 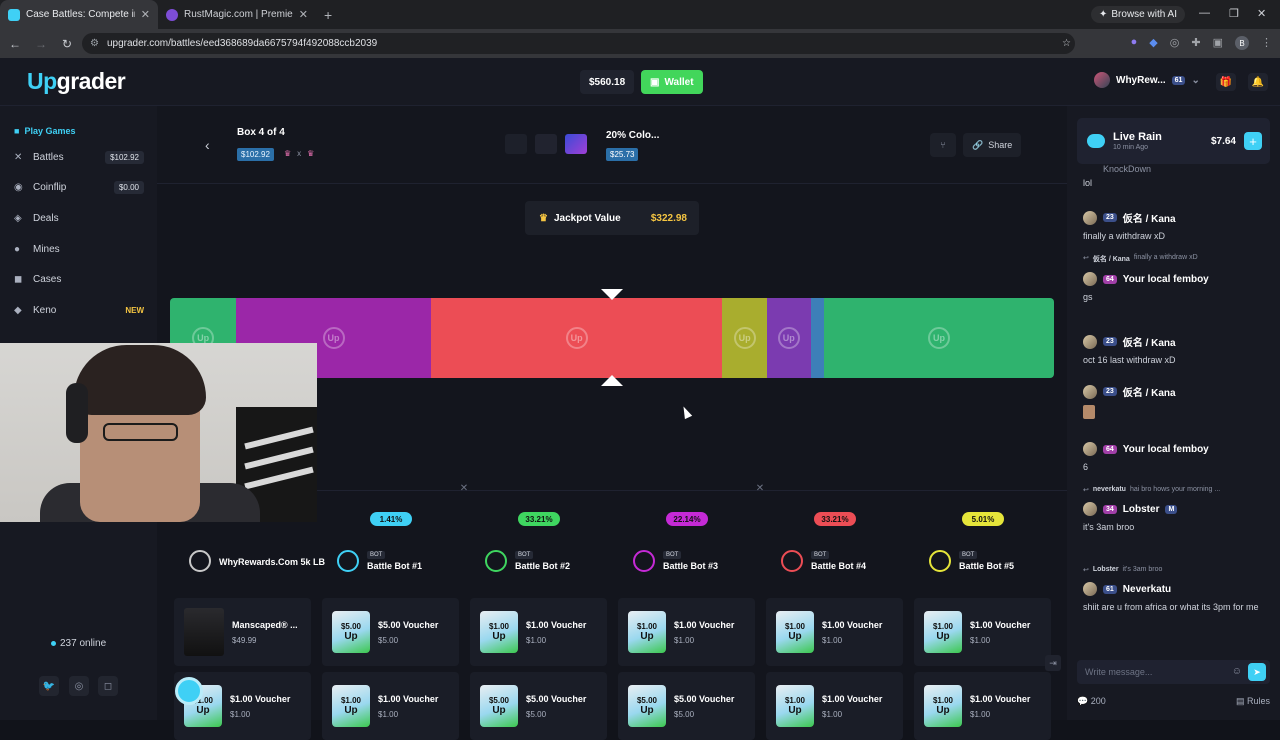 I want to click on person-hair, so click(x=140, y=380).